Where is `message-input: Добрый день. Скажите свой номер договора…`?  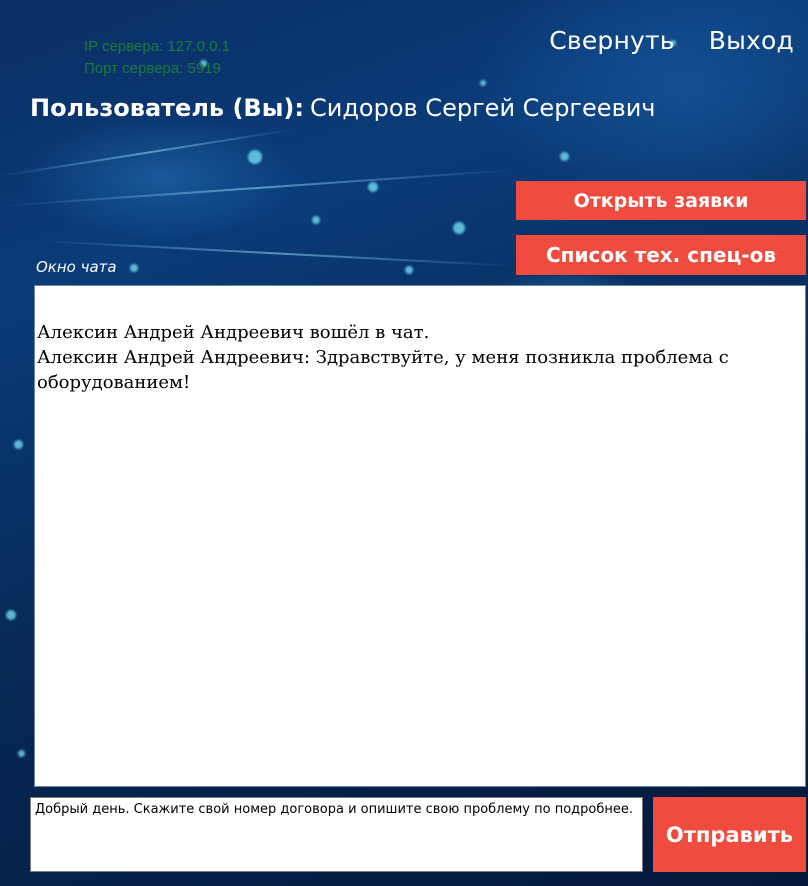 message-input: Добрый день. Скажите свой номер договора… is located at coordinates (336, 834).